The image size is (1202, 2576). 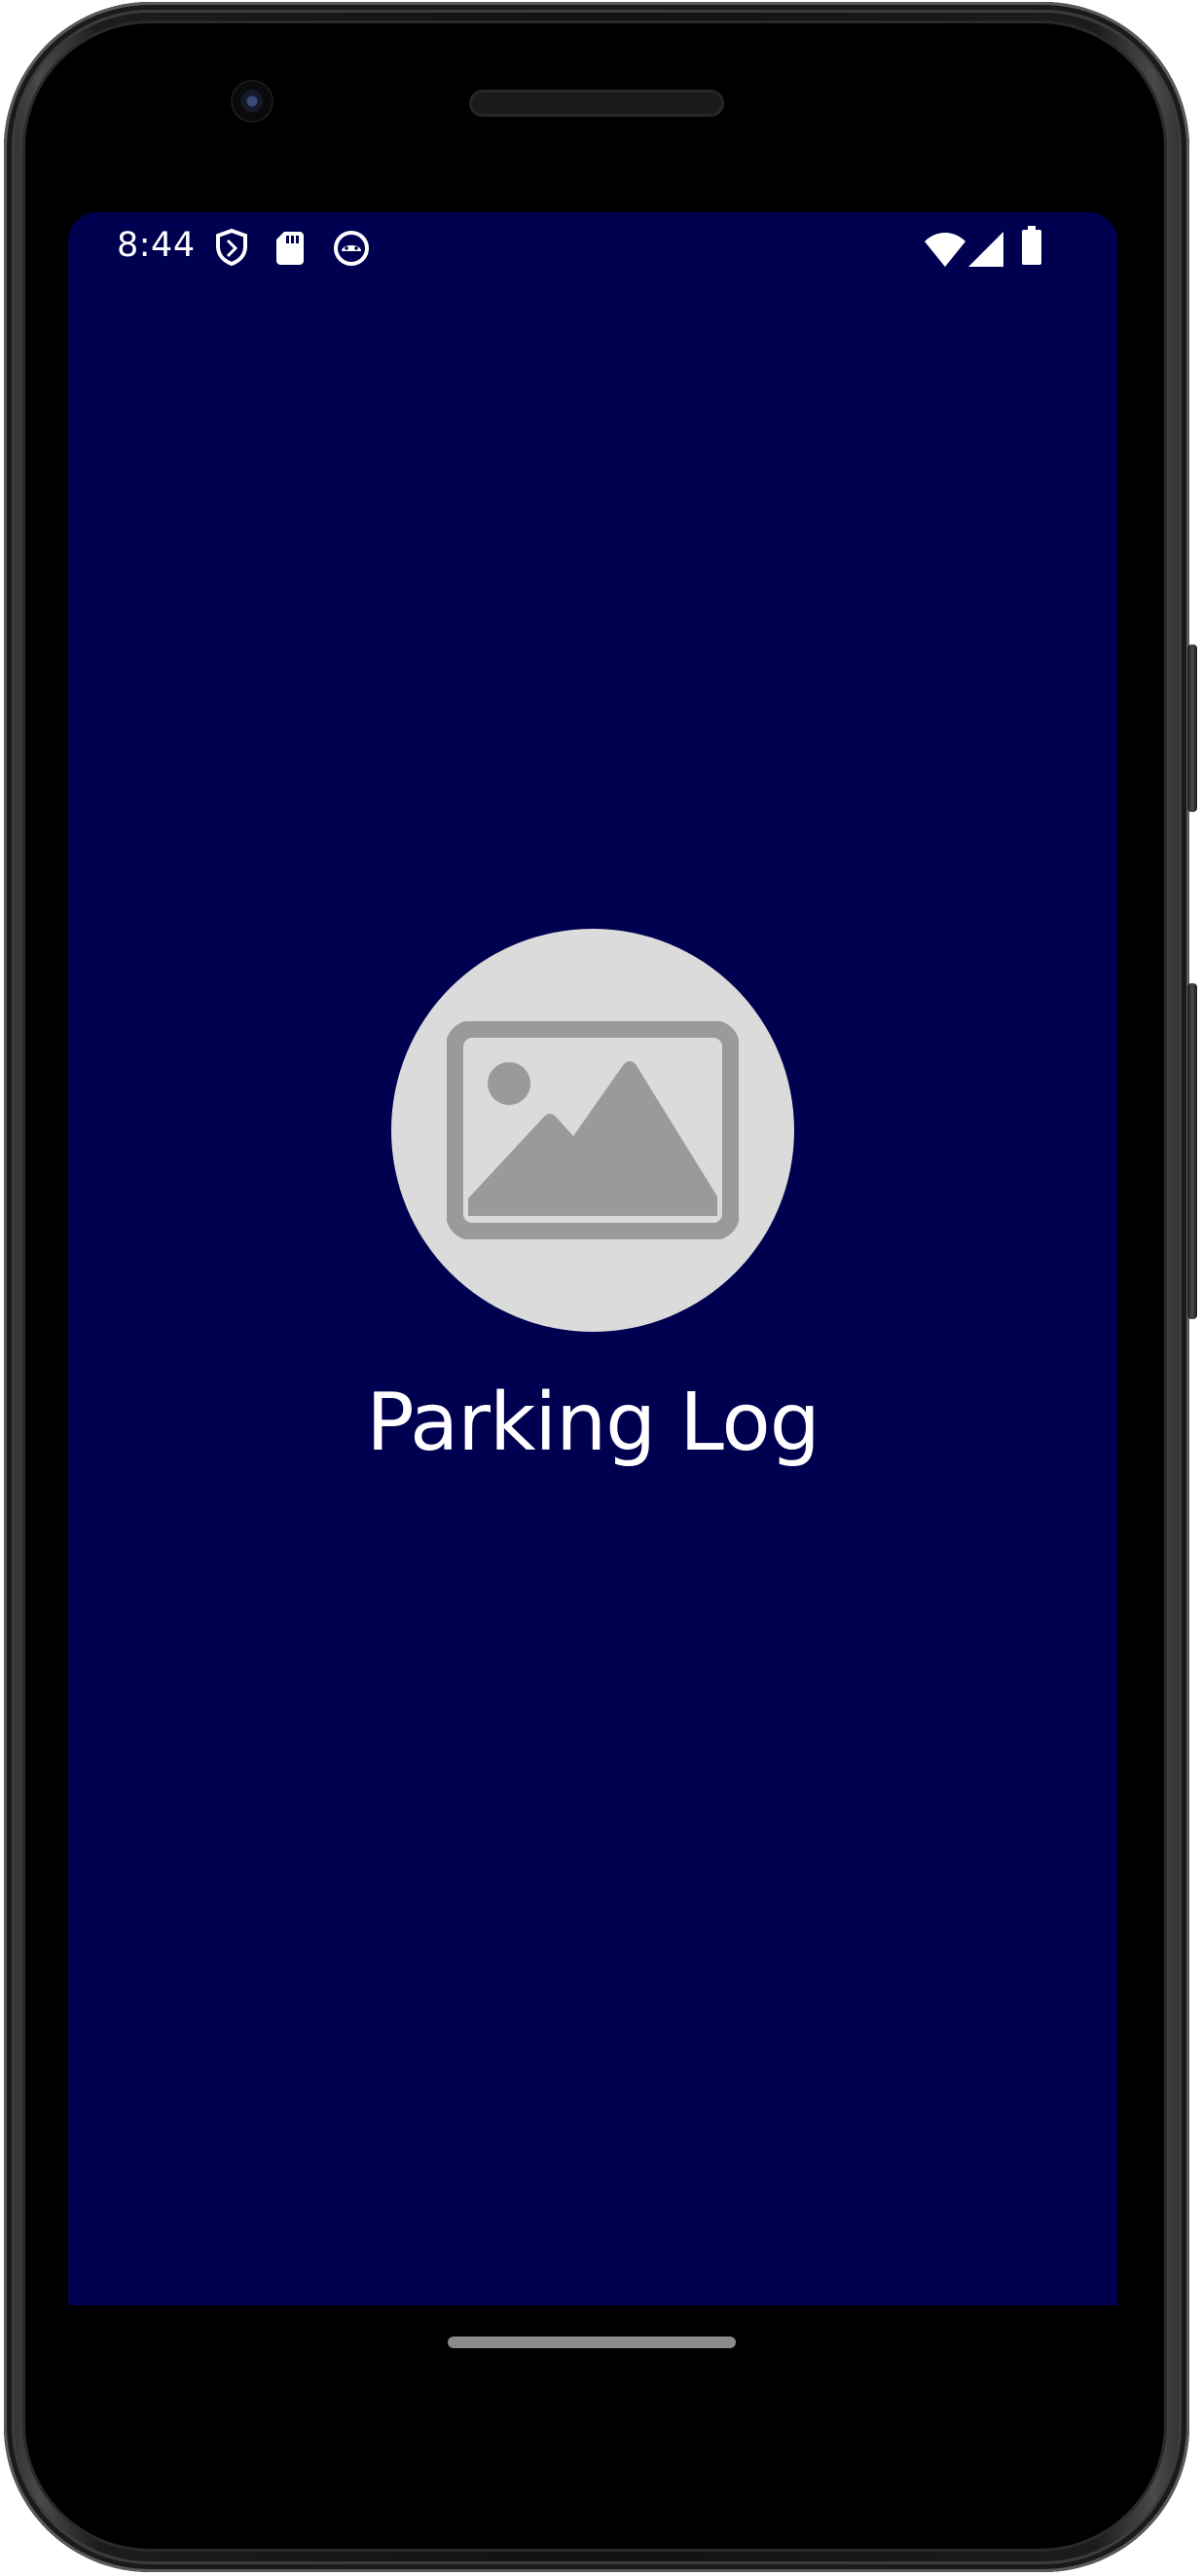 What do you see at coordinates (1192, 728) in the screenshot?
I see `power-button` at bounding box center [1192, 728].